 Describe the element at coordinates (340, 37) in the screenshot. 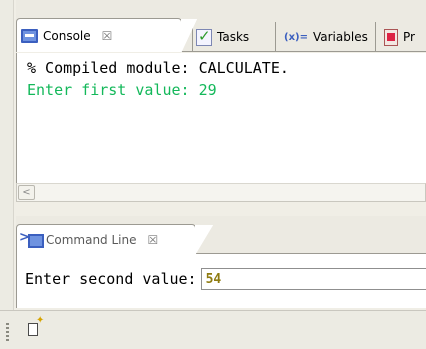

I see `tab-variables-label: Variables` at that location.